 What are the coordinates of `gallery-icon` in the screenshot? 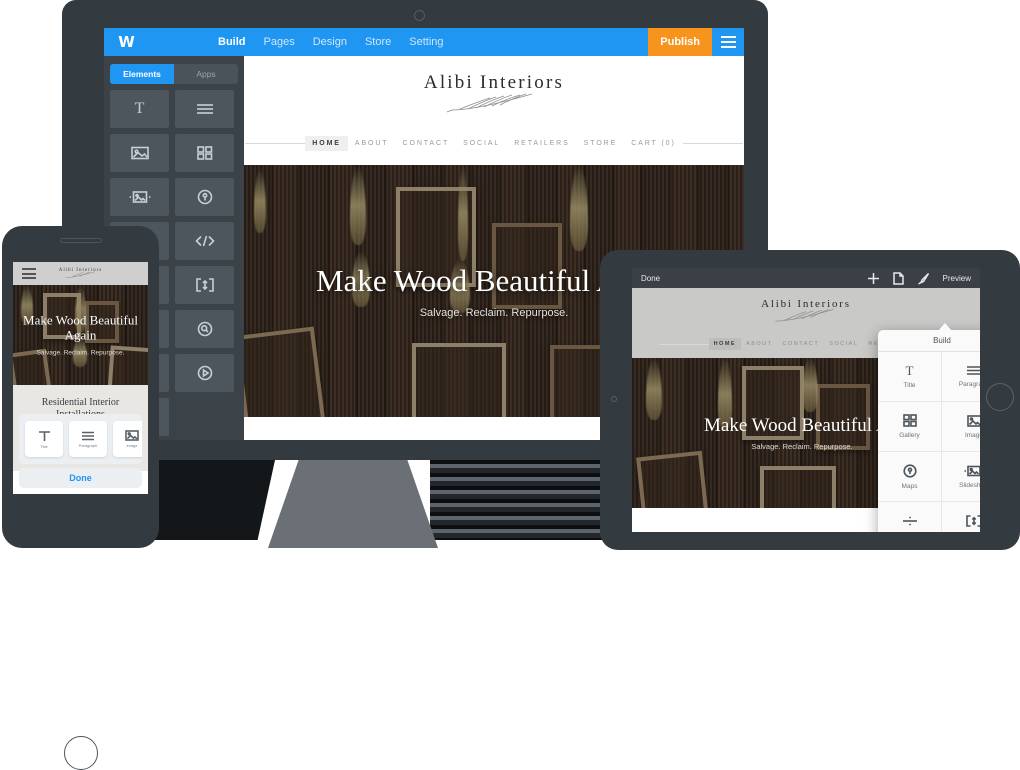 It's located at (909, 420).